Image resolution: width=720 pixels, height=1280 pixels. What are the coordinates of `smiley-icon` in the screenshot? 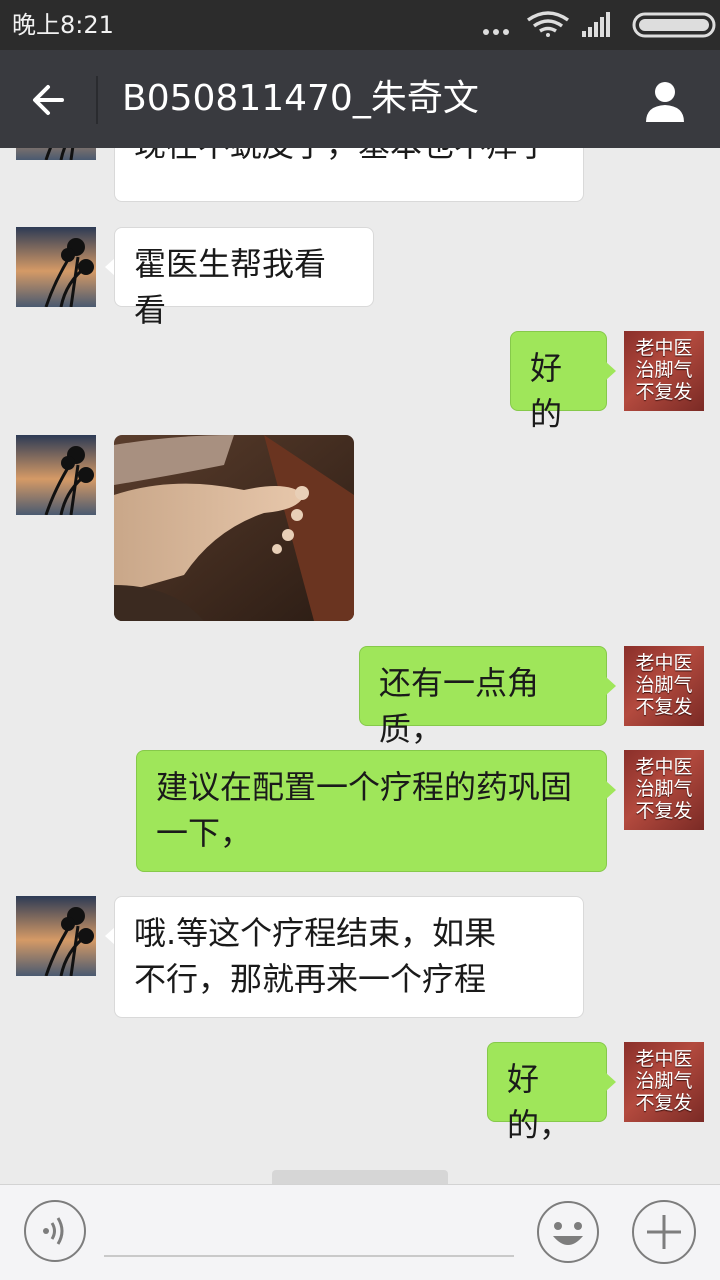 It's located at (568, 1232).